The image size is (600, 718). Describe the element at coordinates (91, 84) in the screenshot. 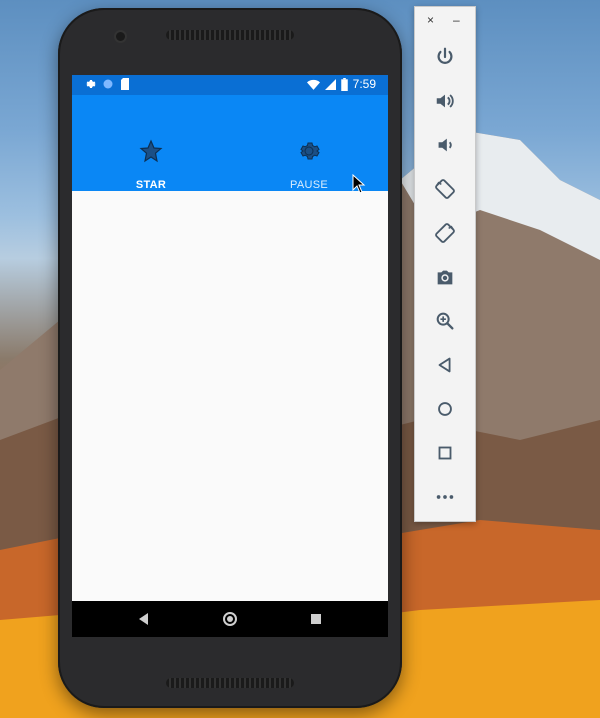

I see `settings-icon` at that location.